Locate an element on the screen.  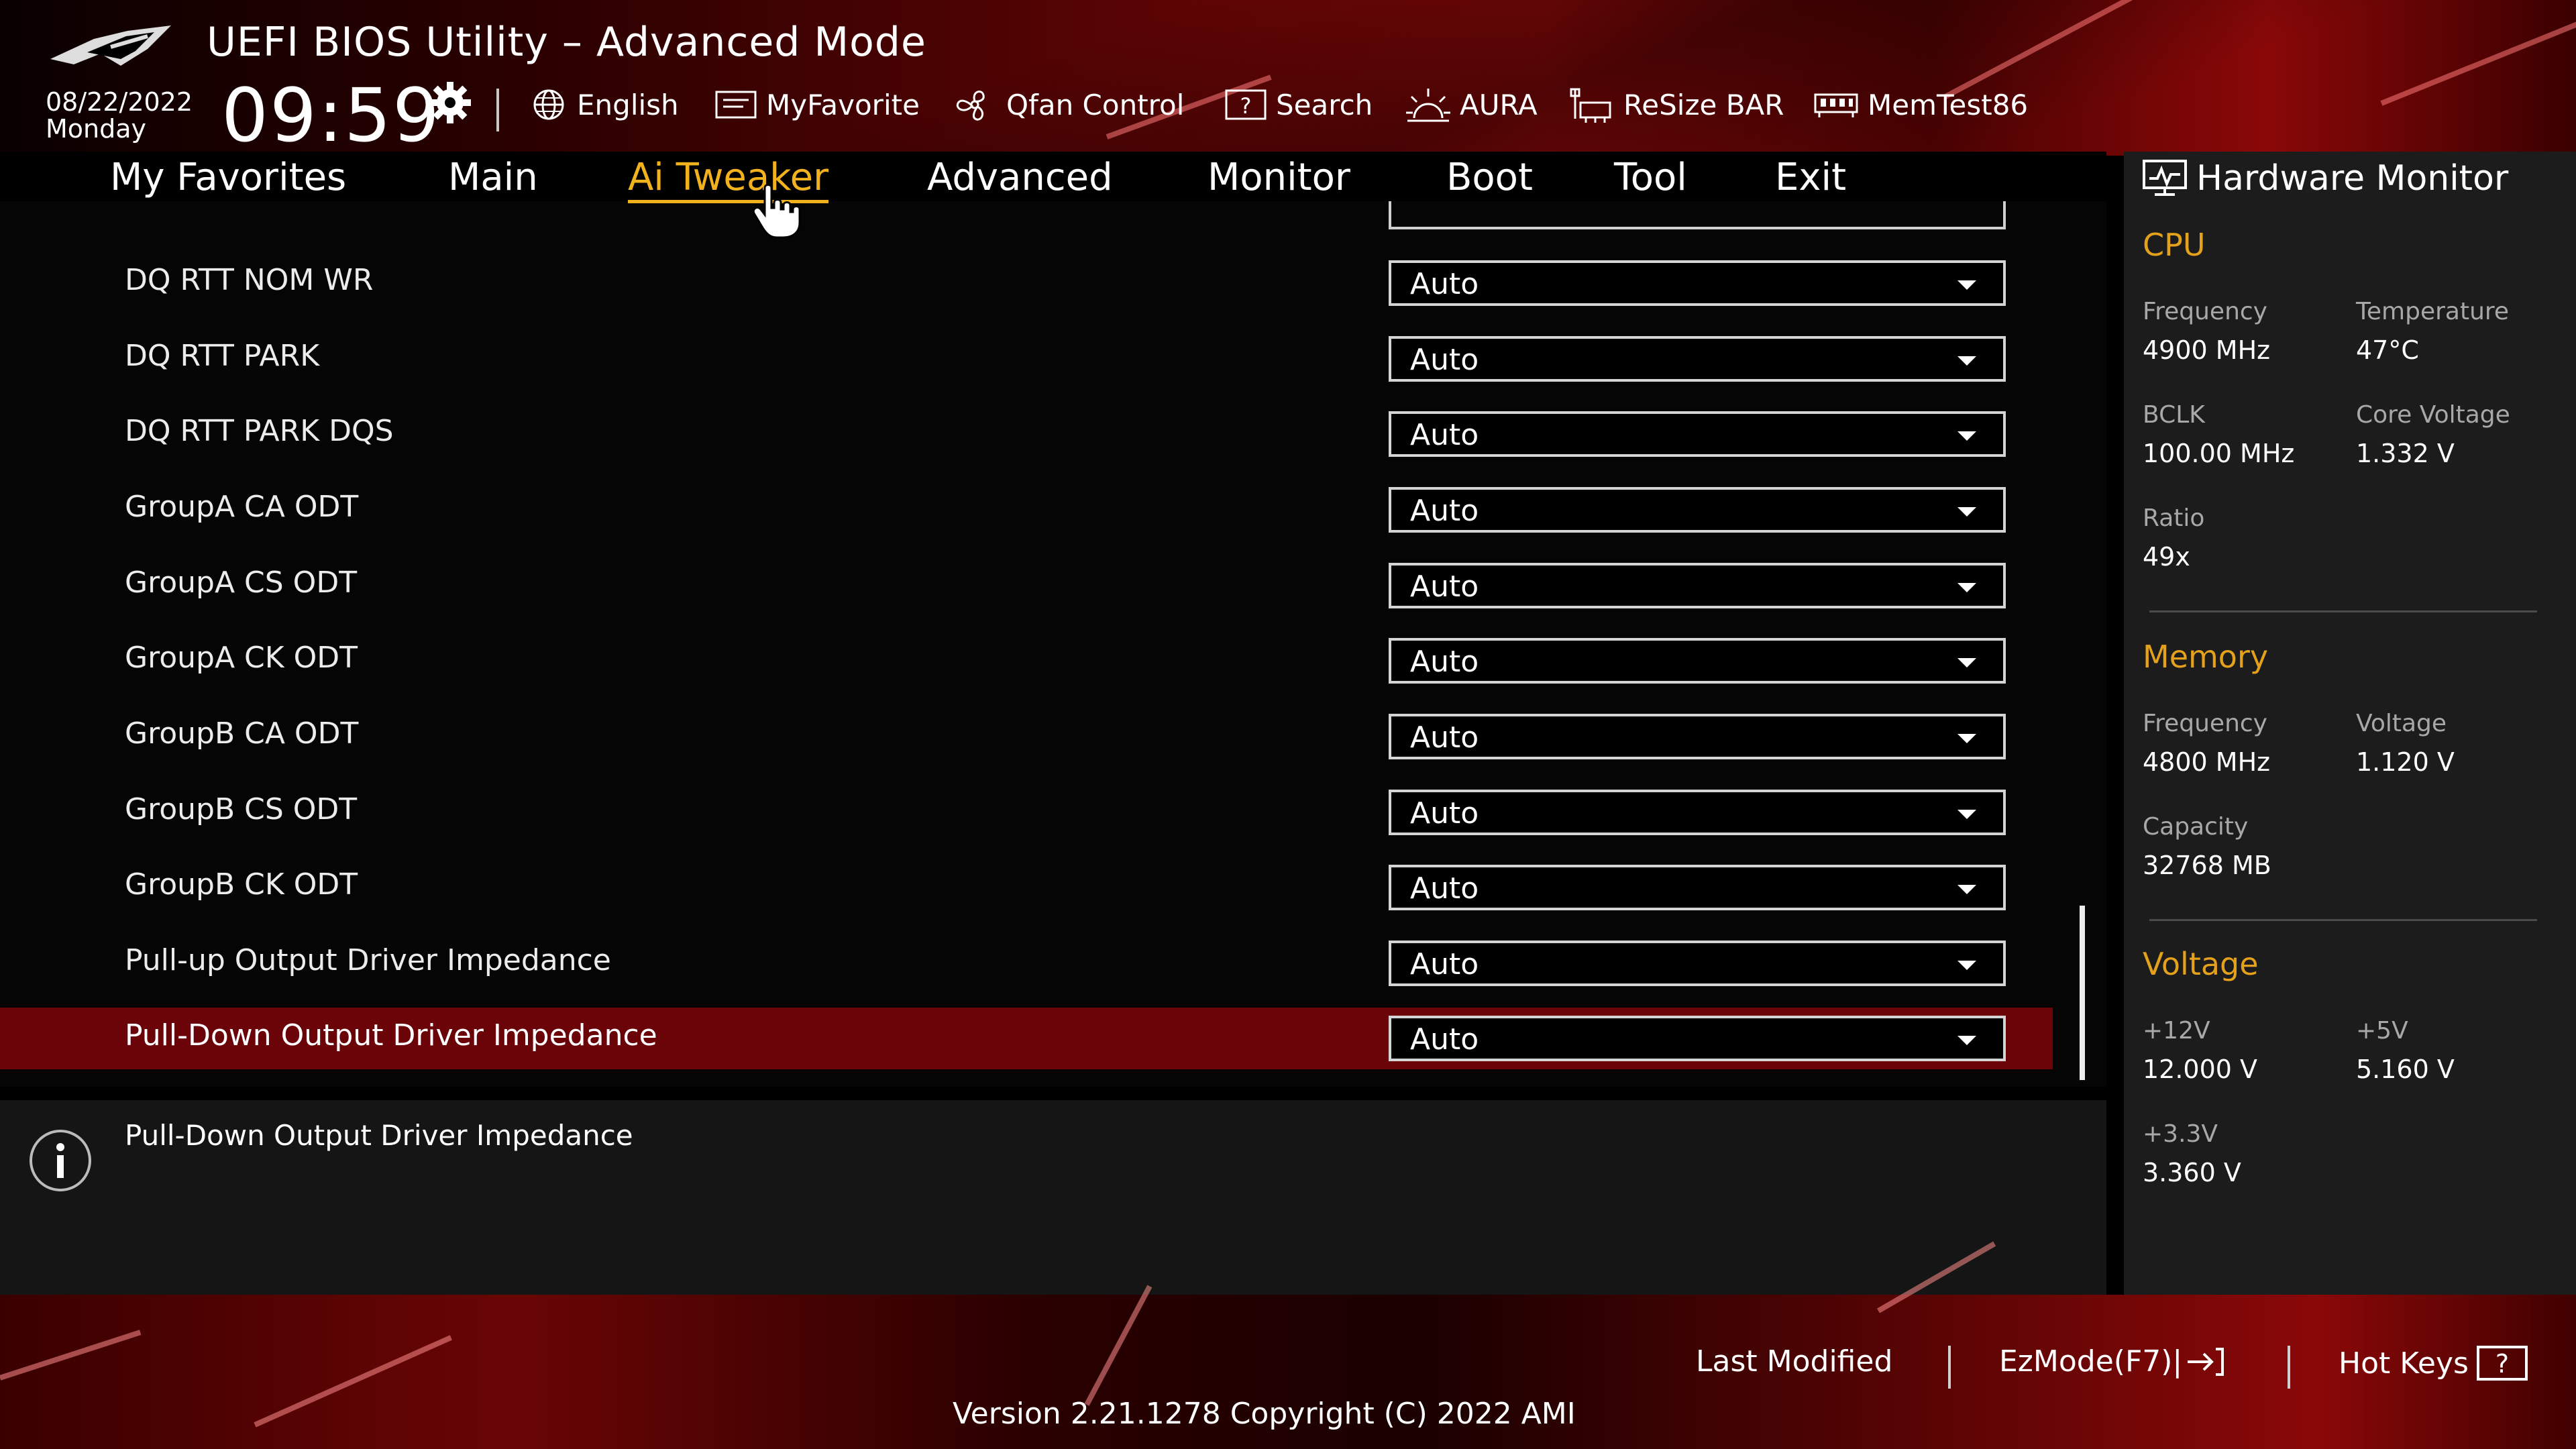
v33-label: +3.3V is located at coordinates (2180, 1134).